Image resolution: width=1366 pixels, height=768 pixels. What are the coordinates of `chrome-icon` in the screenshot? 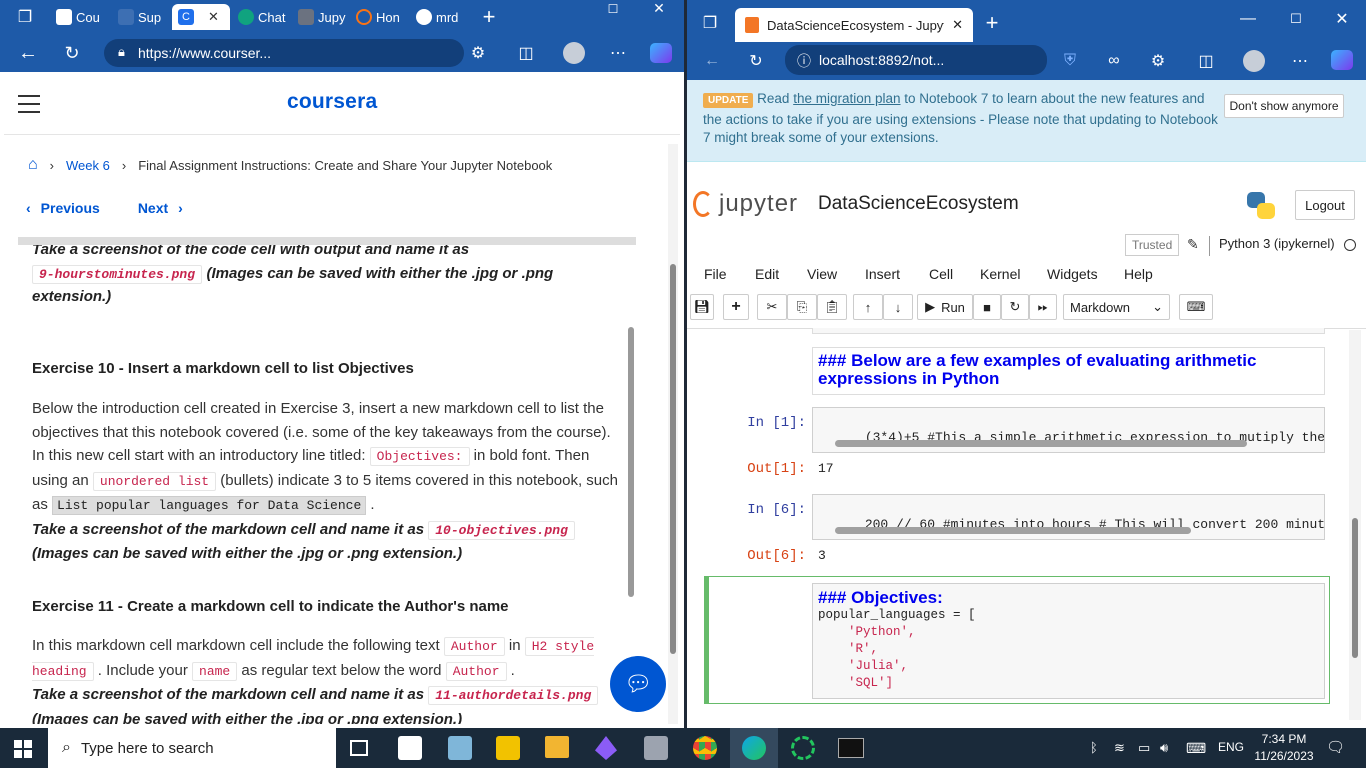 It's located at (705, 748).